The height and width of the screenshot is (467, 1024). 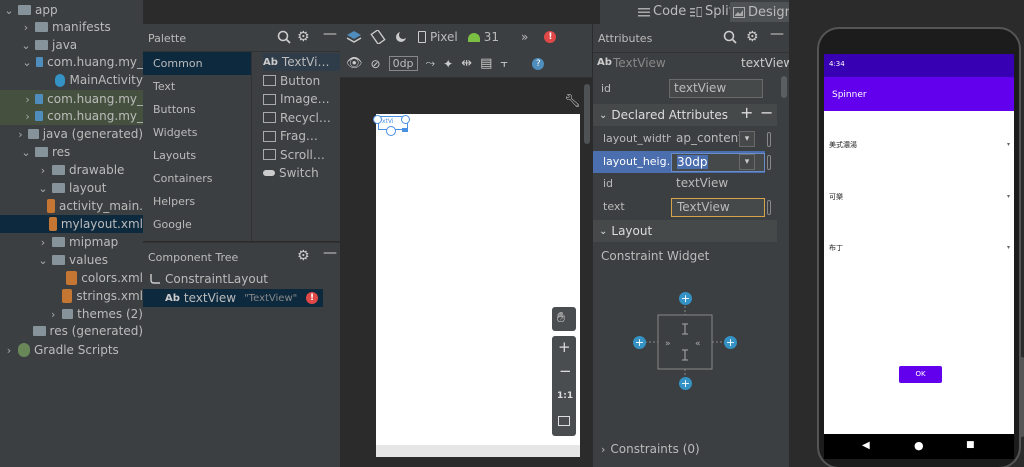 I want to click on infer-constraints-icon: ✦, so click(x=448, y=64).